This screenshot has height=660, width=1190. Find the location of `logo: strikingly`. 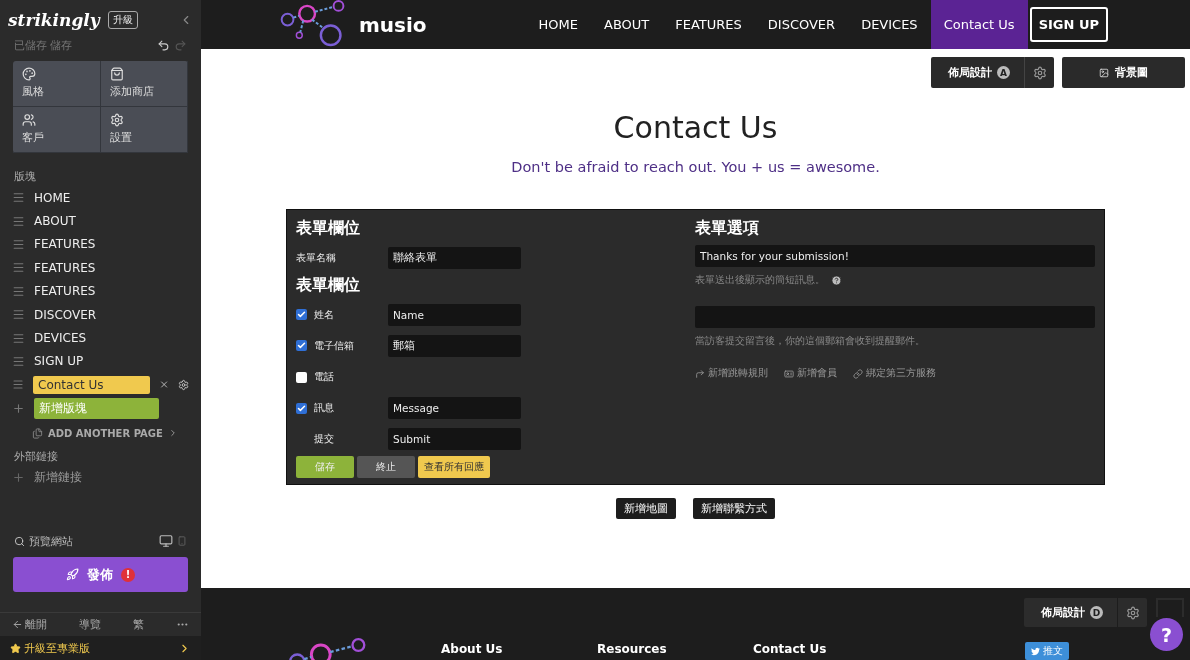

logo: strikingly is located at coordinates (54, 20).